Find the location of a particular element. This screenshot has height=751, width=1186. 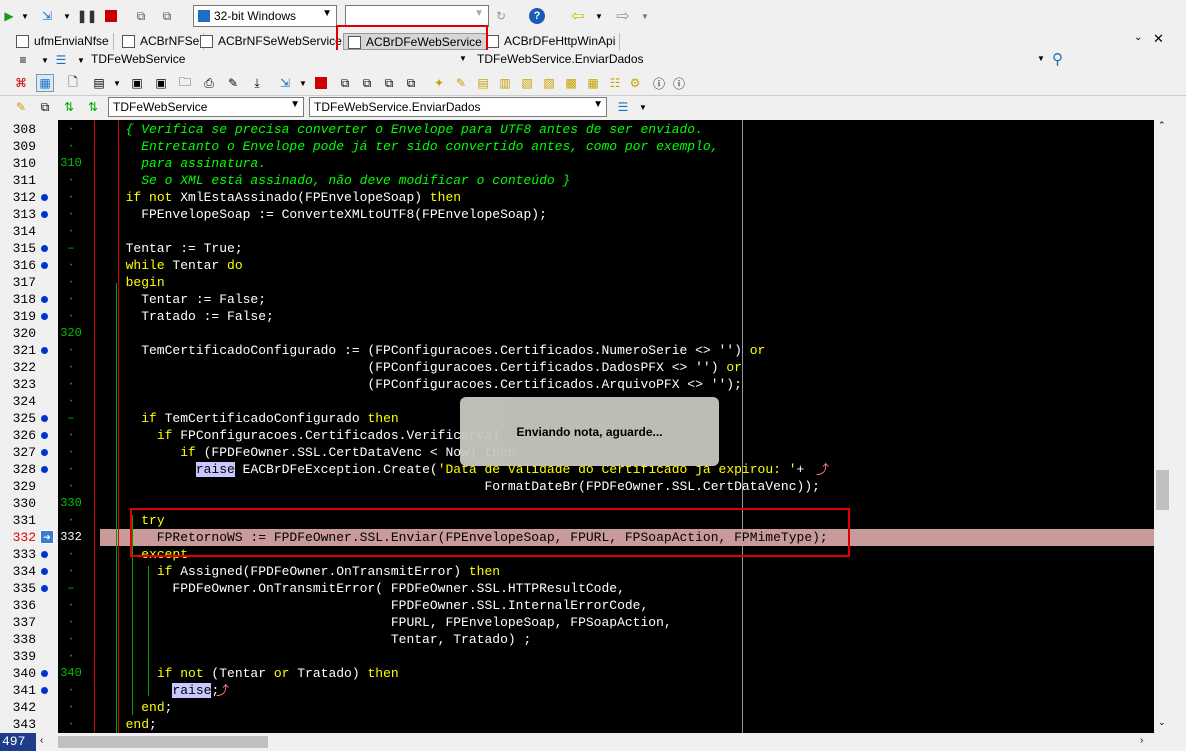

code-list-dropdown-icon: ▼ is located at coordinates (643, 107).